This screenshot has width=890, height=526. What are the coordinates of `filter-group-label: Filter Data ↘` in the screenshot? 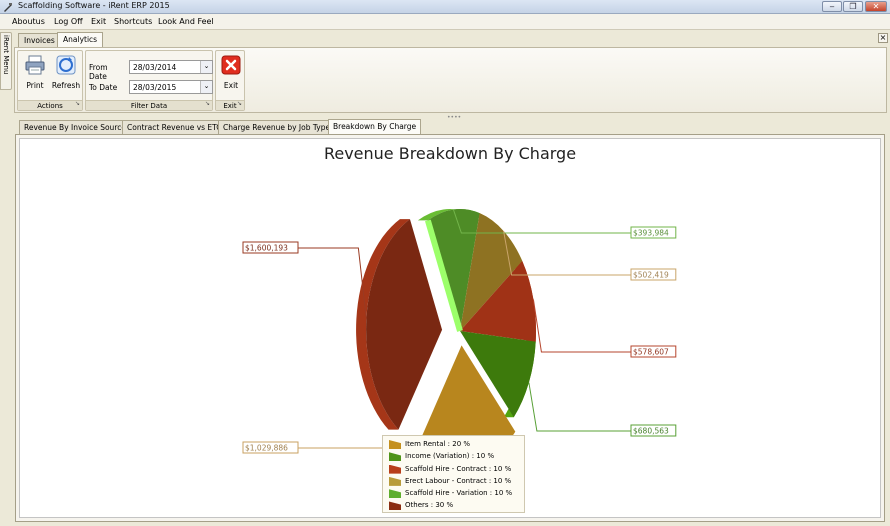 It's located at (149, 105).